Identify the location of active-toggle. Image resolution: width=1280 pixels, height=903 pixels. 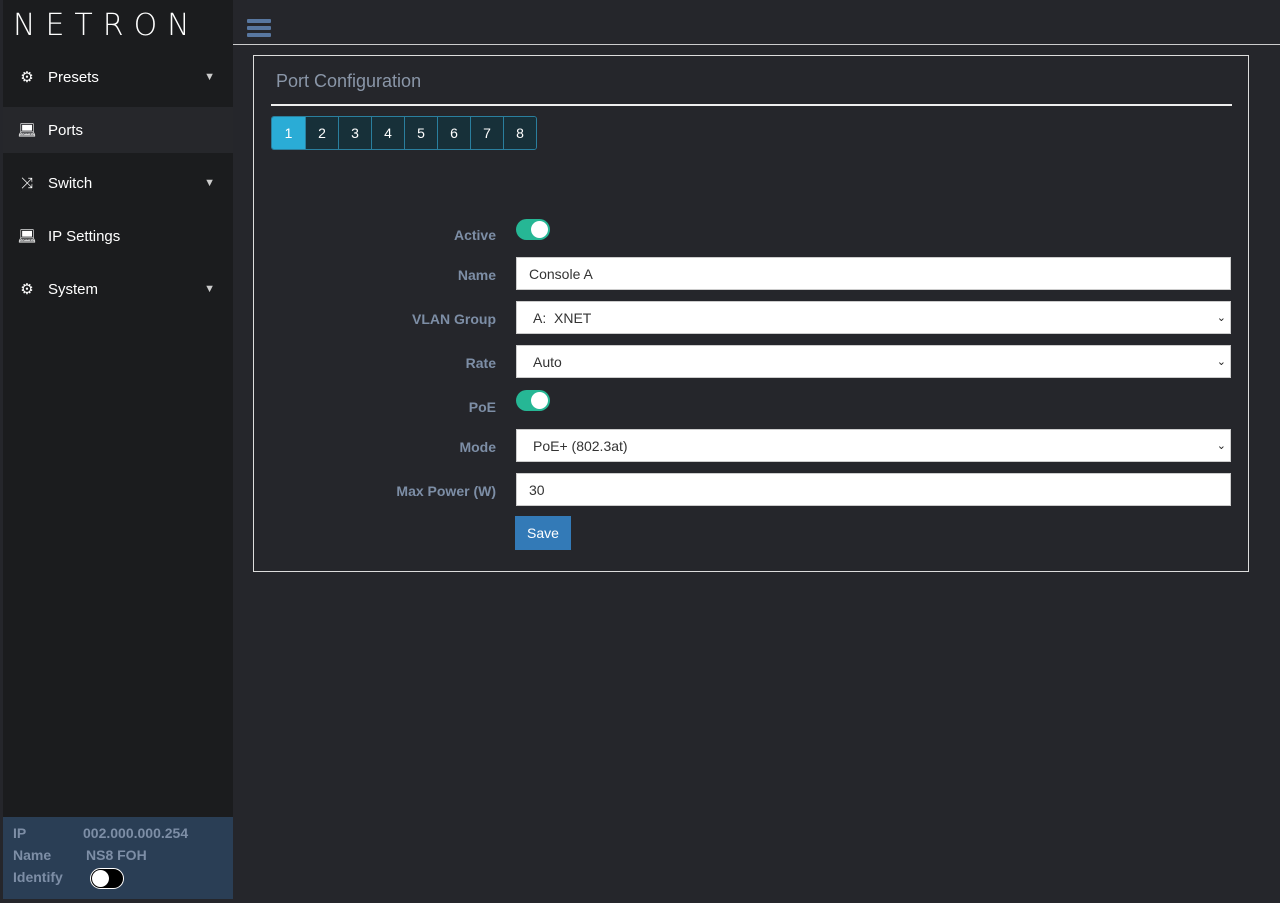
(533, 229).